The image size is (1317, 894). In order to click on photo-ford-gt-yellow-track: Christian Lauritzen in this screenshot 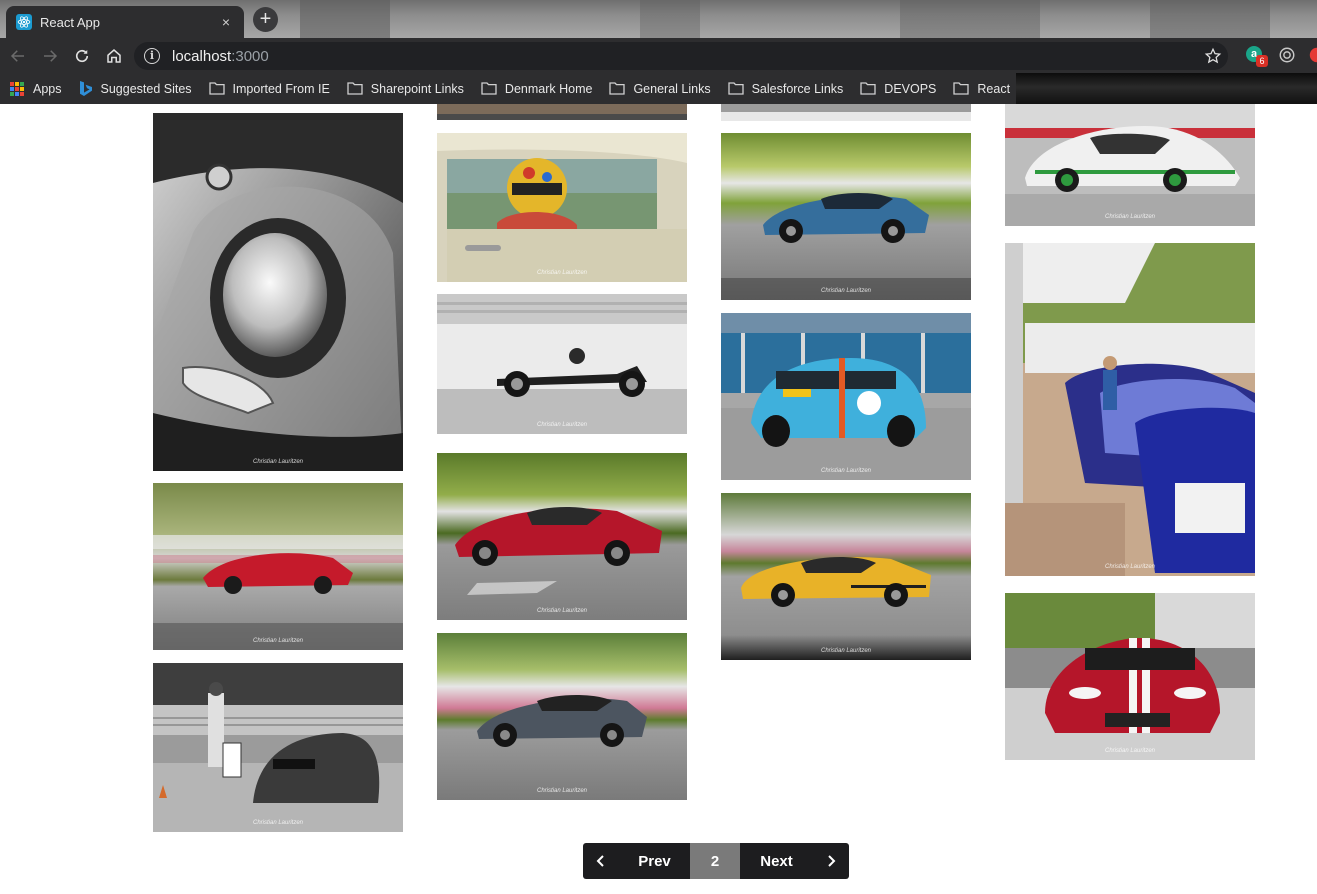, I will do `click(846, 576)`.